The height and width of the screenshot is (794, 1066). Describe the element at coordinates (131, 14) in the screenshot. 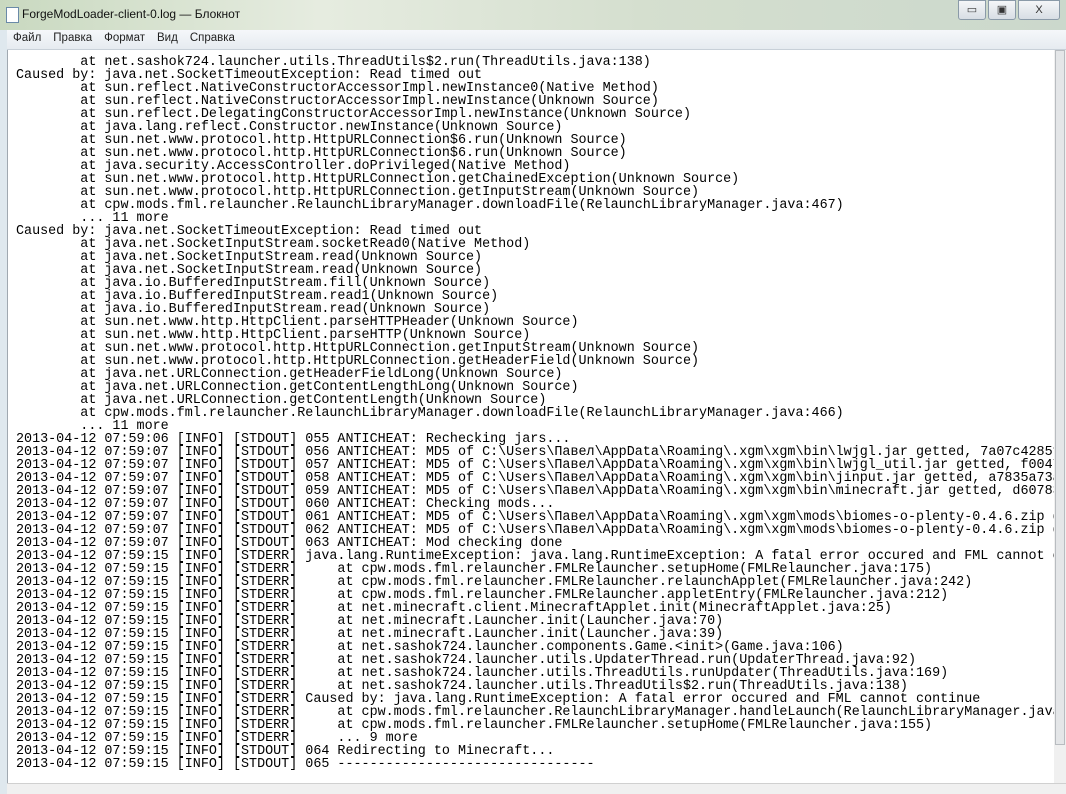

I see `window-title: ForgeModLoader-client-0.log — Блокнот` at that location.